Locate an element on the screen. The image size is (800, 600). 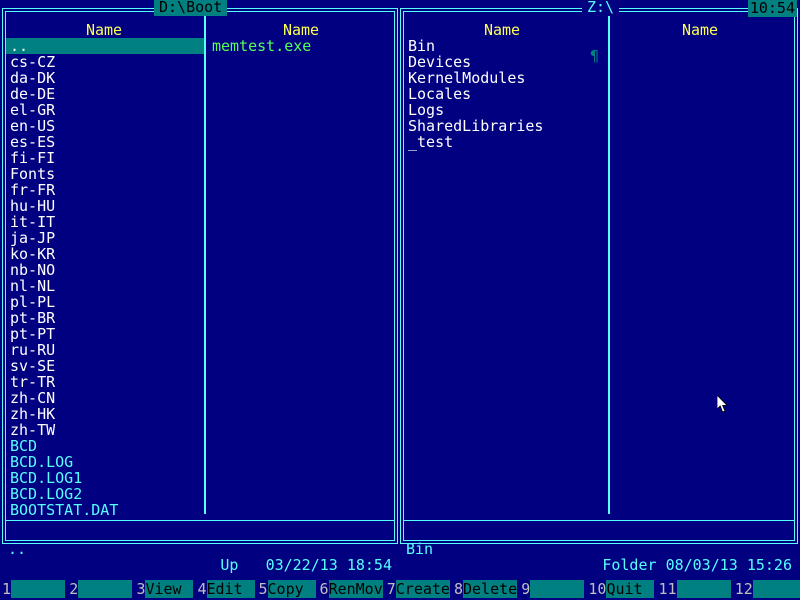
file-entry-left-item: nl-NL is located at coordinates (105, 286).